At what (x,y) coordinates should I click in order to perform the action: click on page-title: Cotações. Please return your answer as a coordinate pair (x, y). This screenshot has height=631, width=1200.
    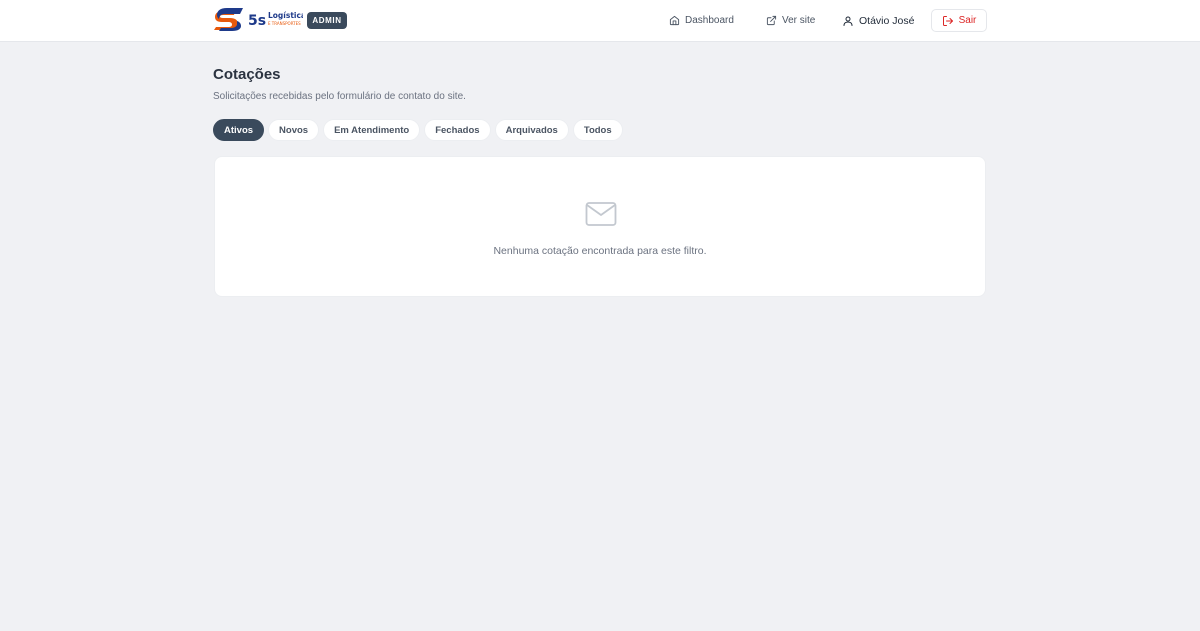
    Looking at the image, I should click on (247, 74).